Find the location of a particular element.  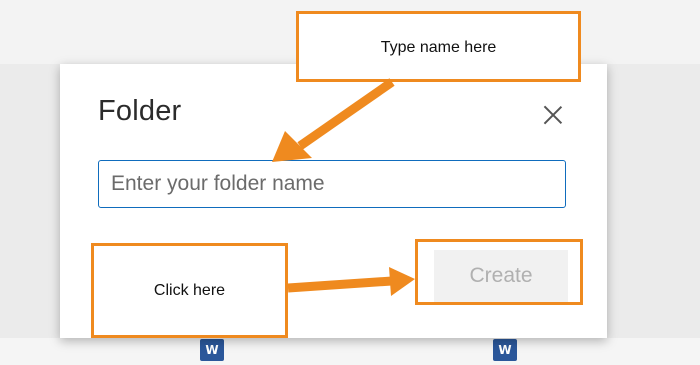

background-file-strip is located at coordinates (350, 351).